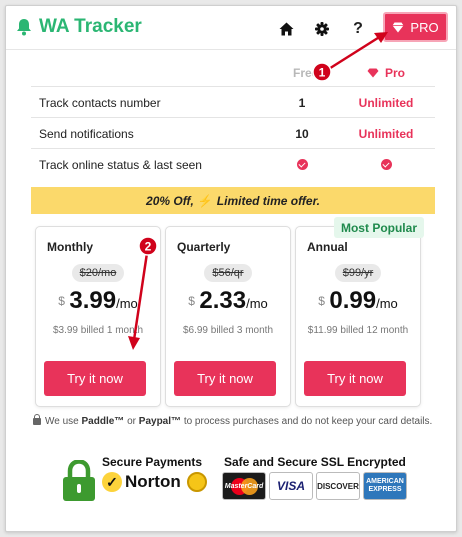 This screenshot has height=537, width=462. Describe the element at coordinates (152, 462) in the screenshot. I see `secure-payments-label: Secure Payments` at that location.